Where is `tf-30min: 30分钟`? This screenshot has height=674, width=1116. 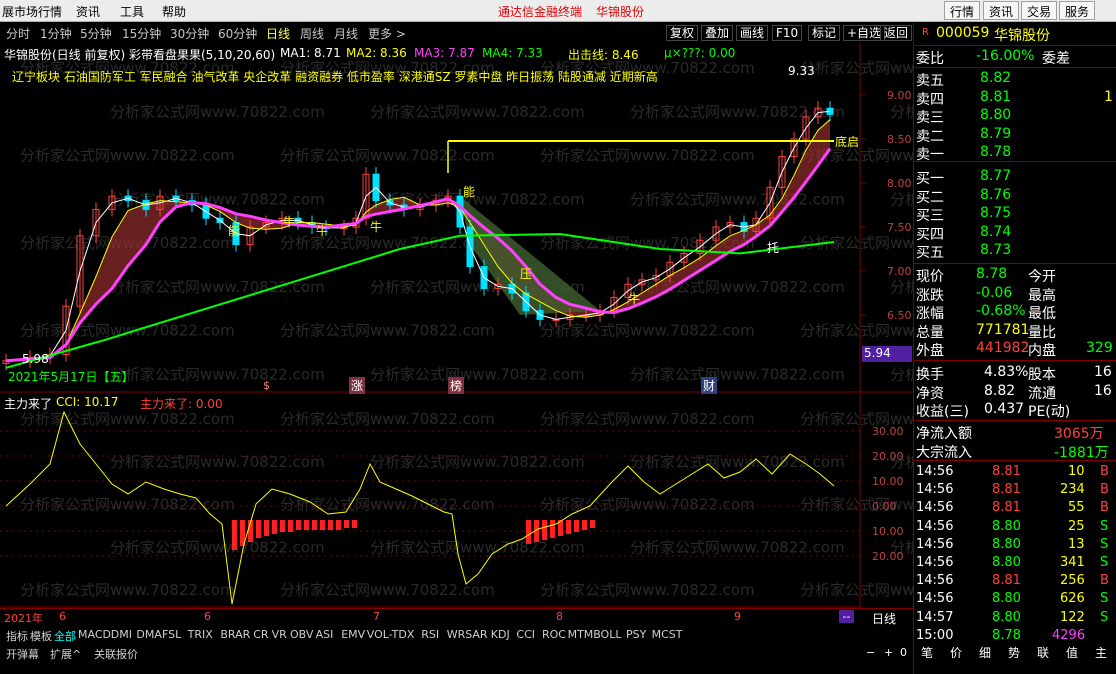
tf-30min: 30分钟 is located at coordinates (189, 33).